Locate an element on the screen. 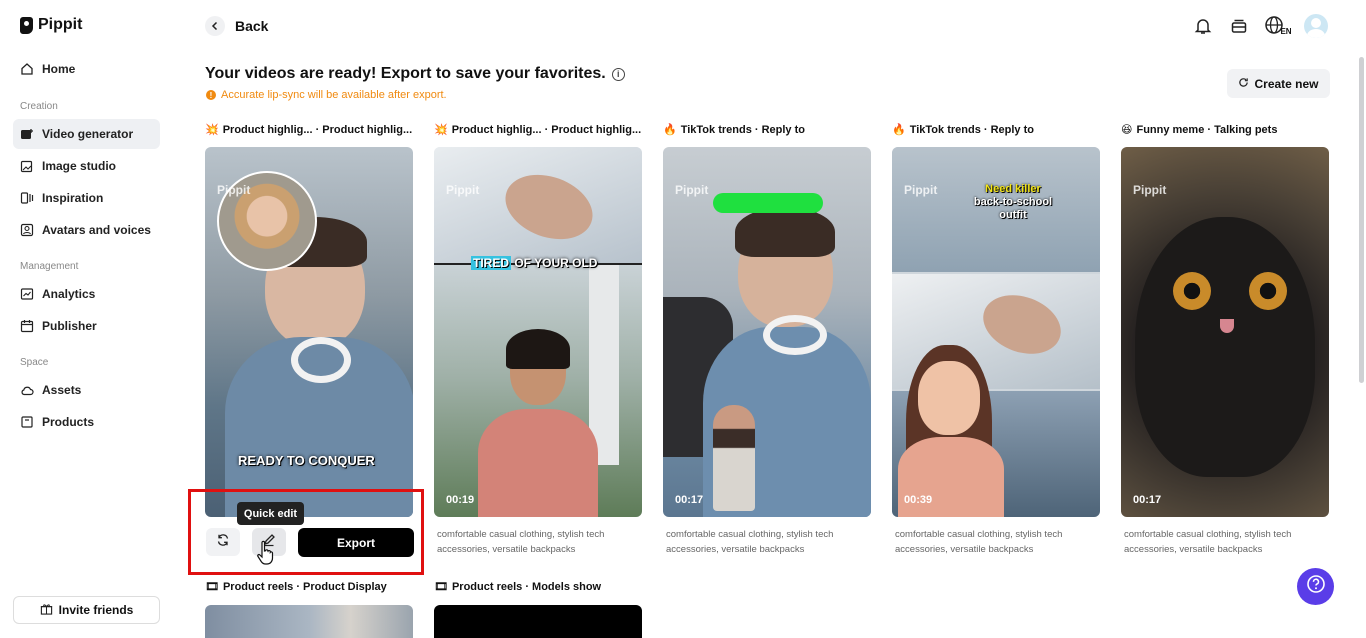 This screenshot has height=638, width=1366. inspiration-icon is located at coordinates (27, 198).